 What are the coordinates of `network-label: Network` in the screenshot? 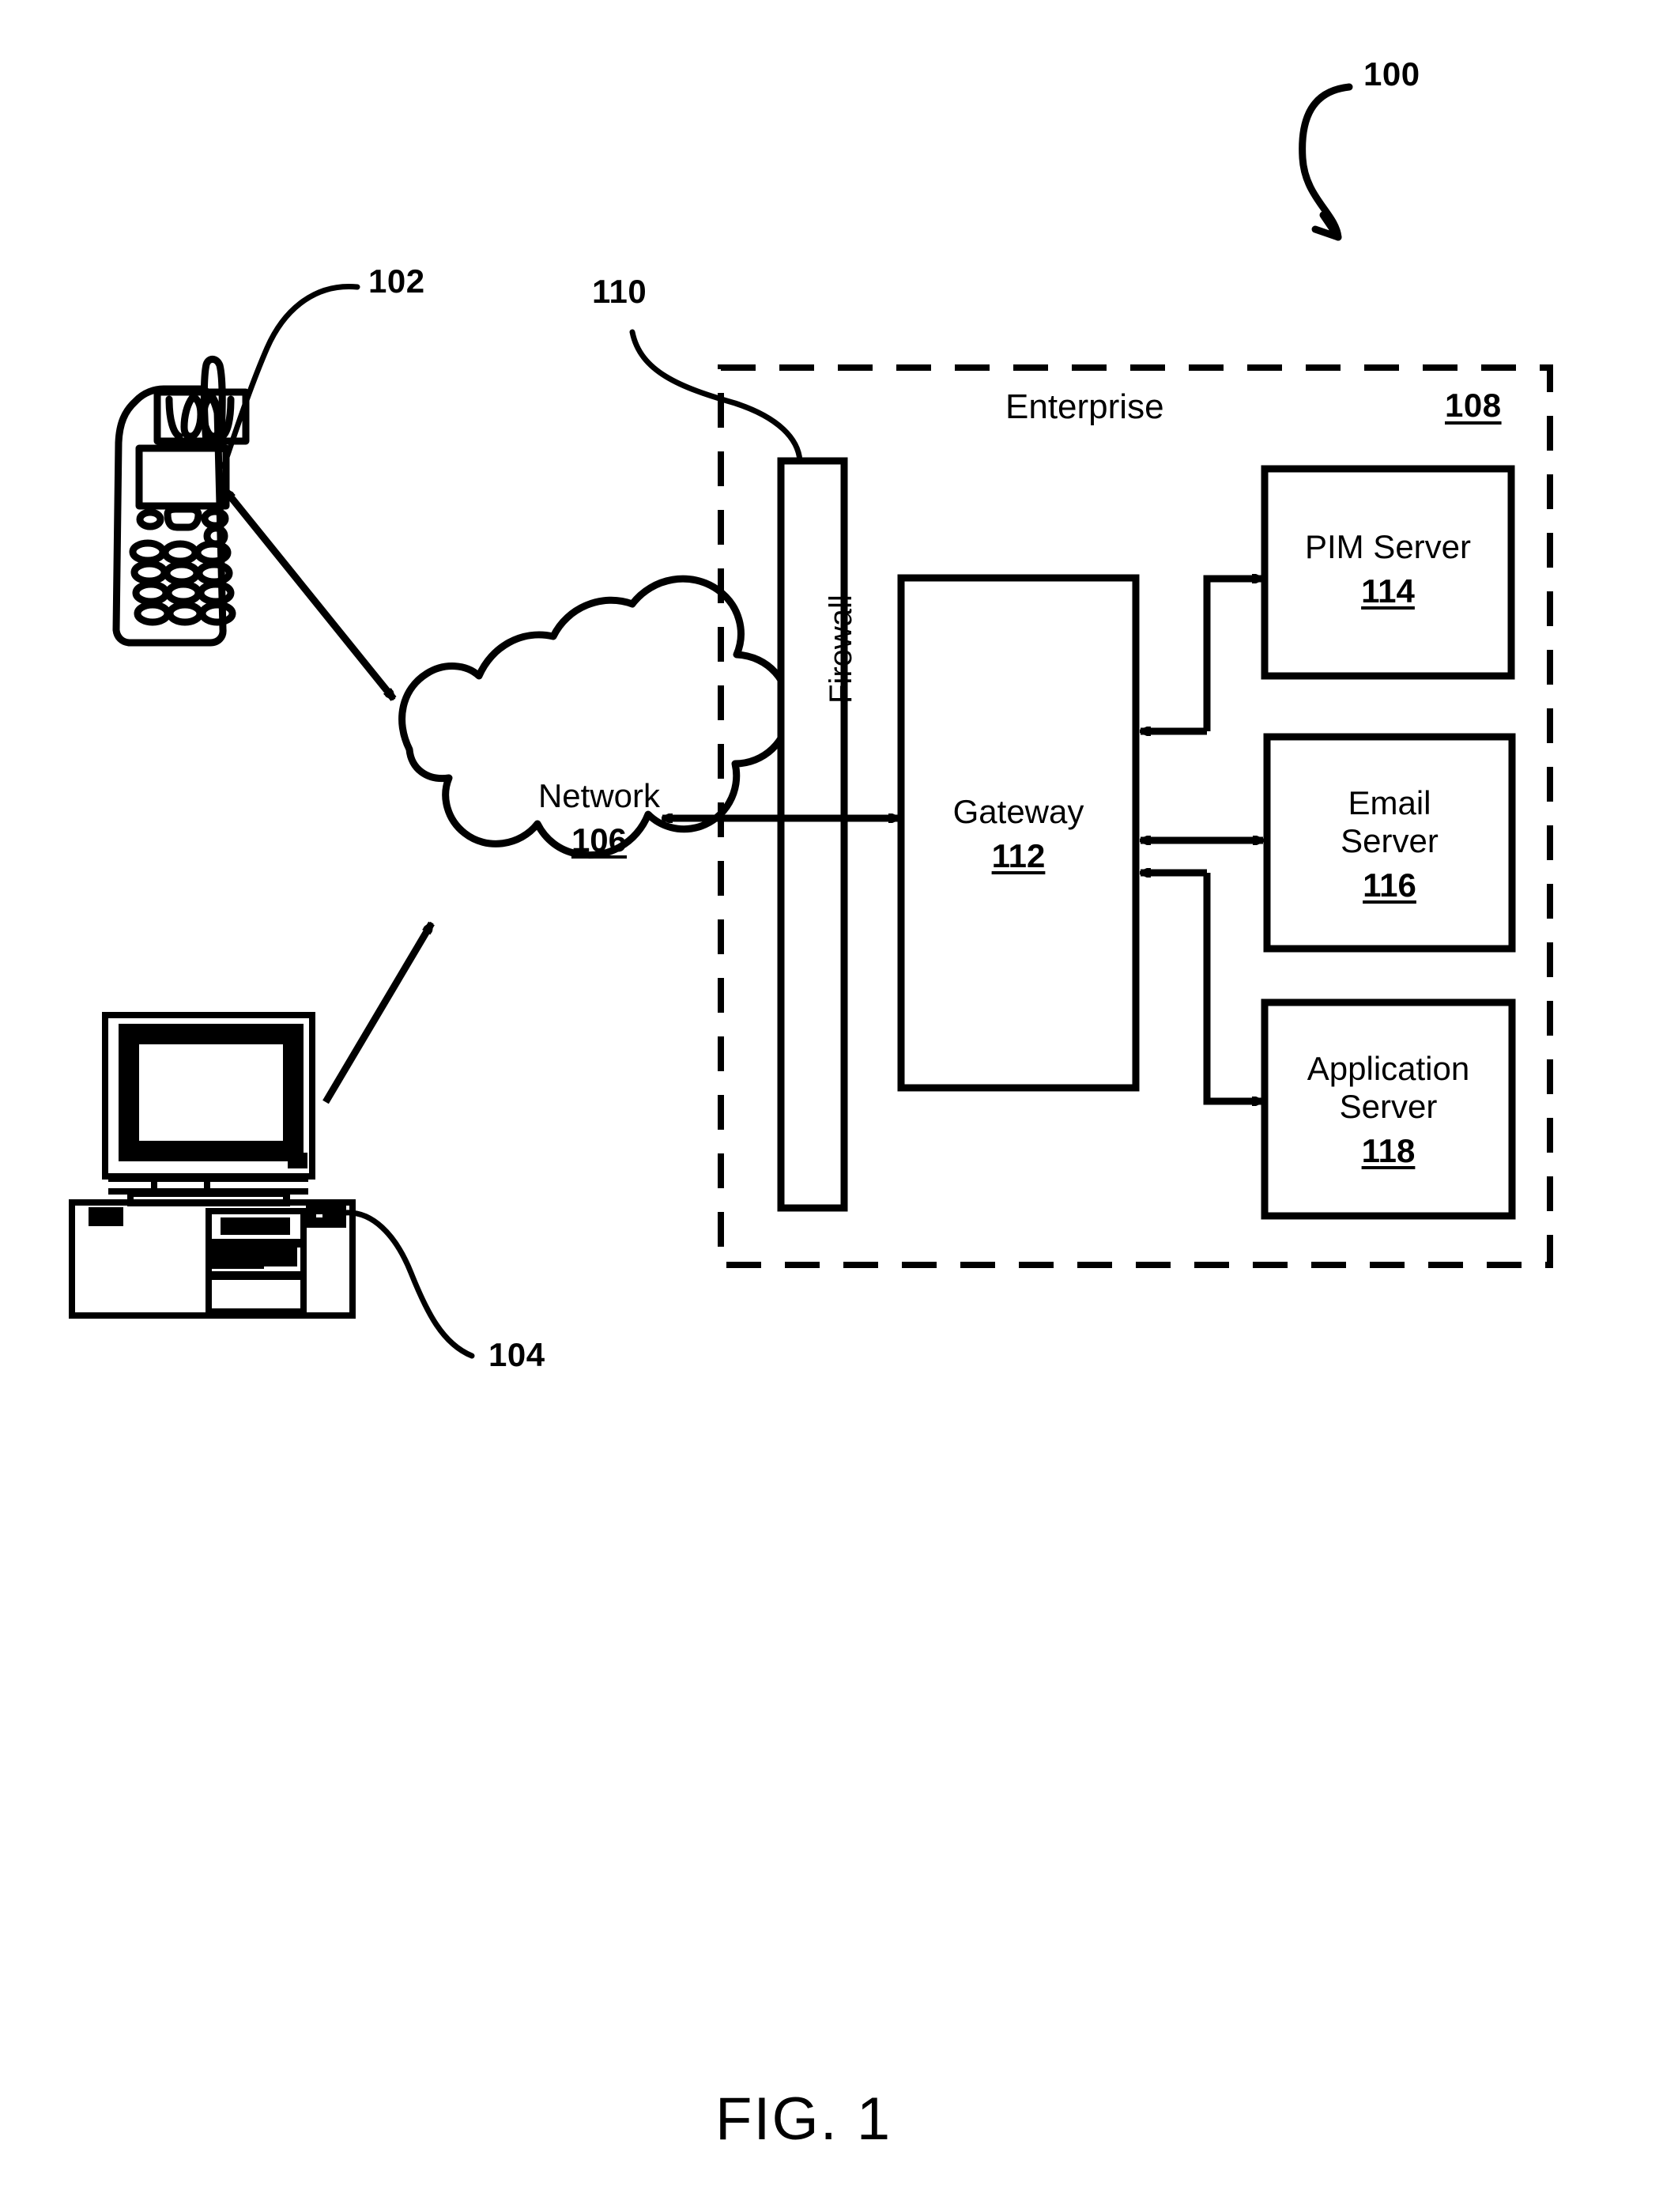 It's located at (599, 795).